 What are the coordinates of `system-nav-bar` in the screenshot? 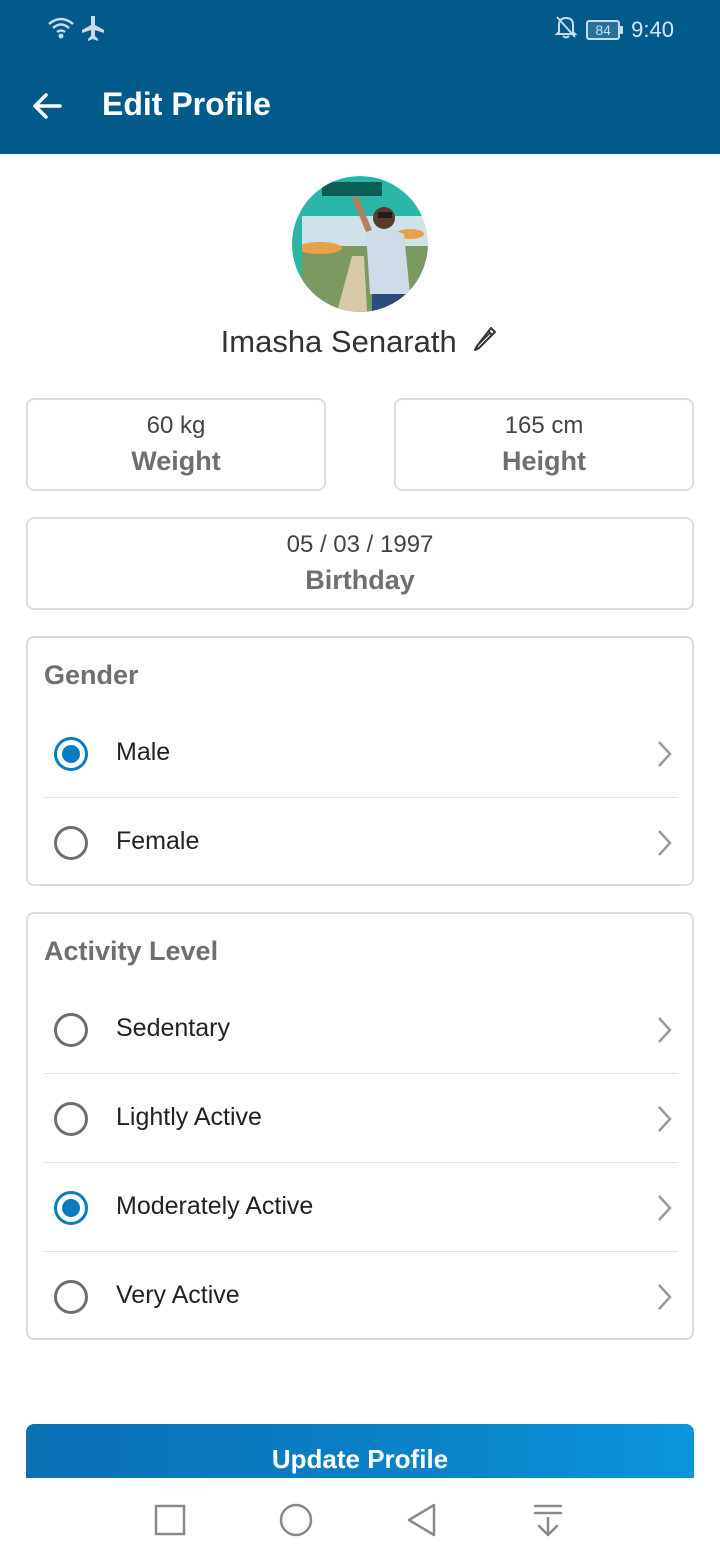 It's located at (360, 1519).